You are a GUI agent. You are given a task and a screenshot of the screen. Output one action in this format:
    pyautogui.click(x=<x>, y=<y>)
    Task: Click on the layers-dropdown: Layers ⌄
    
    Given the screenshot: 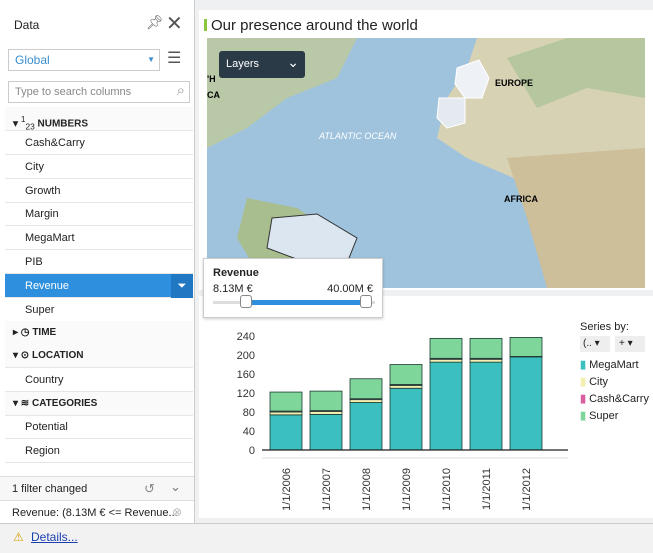 What is the action you would take?
    pyautogui.click(x=262, y=64)
    